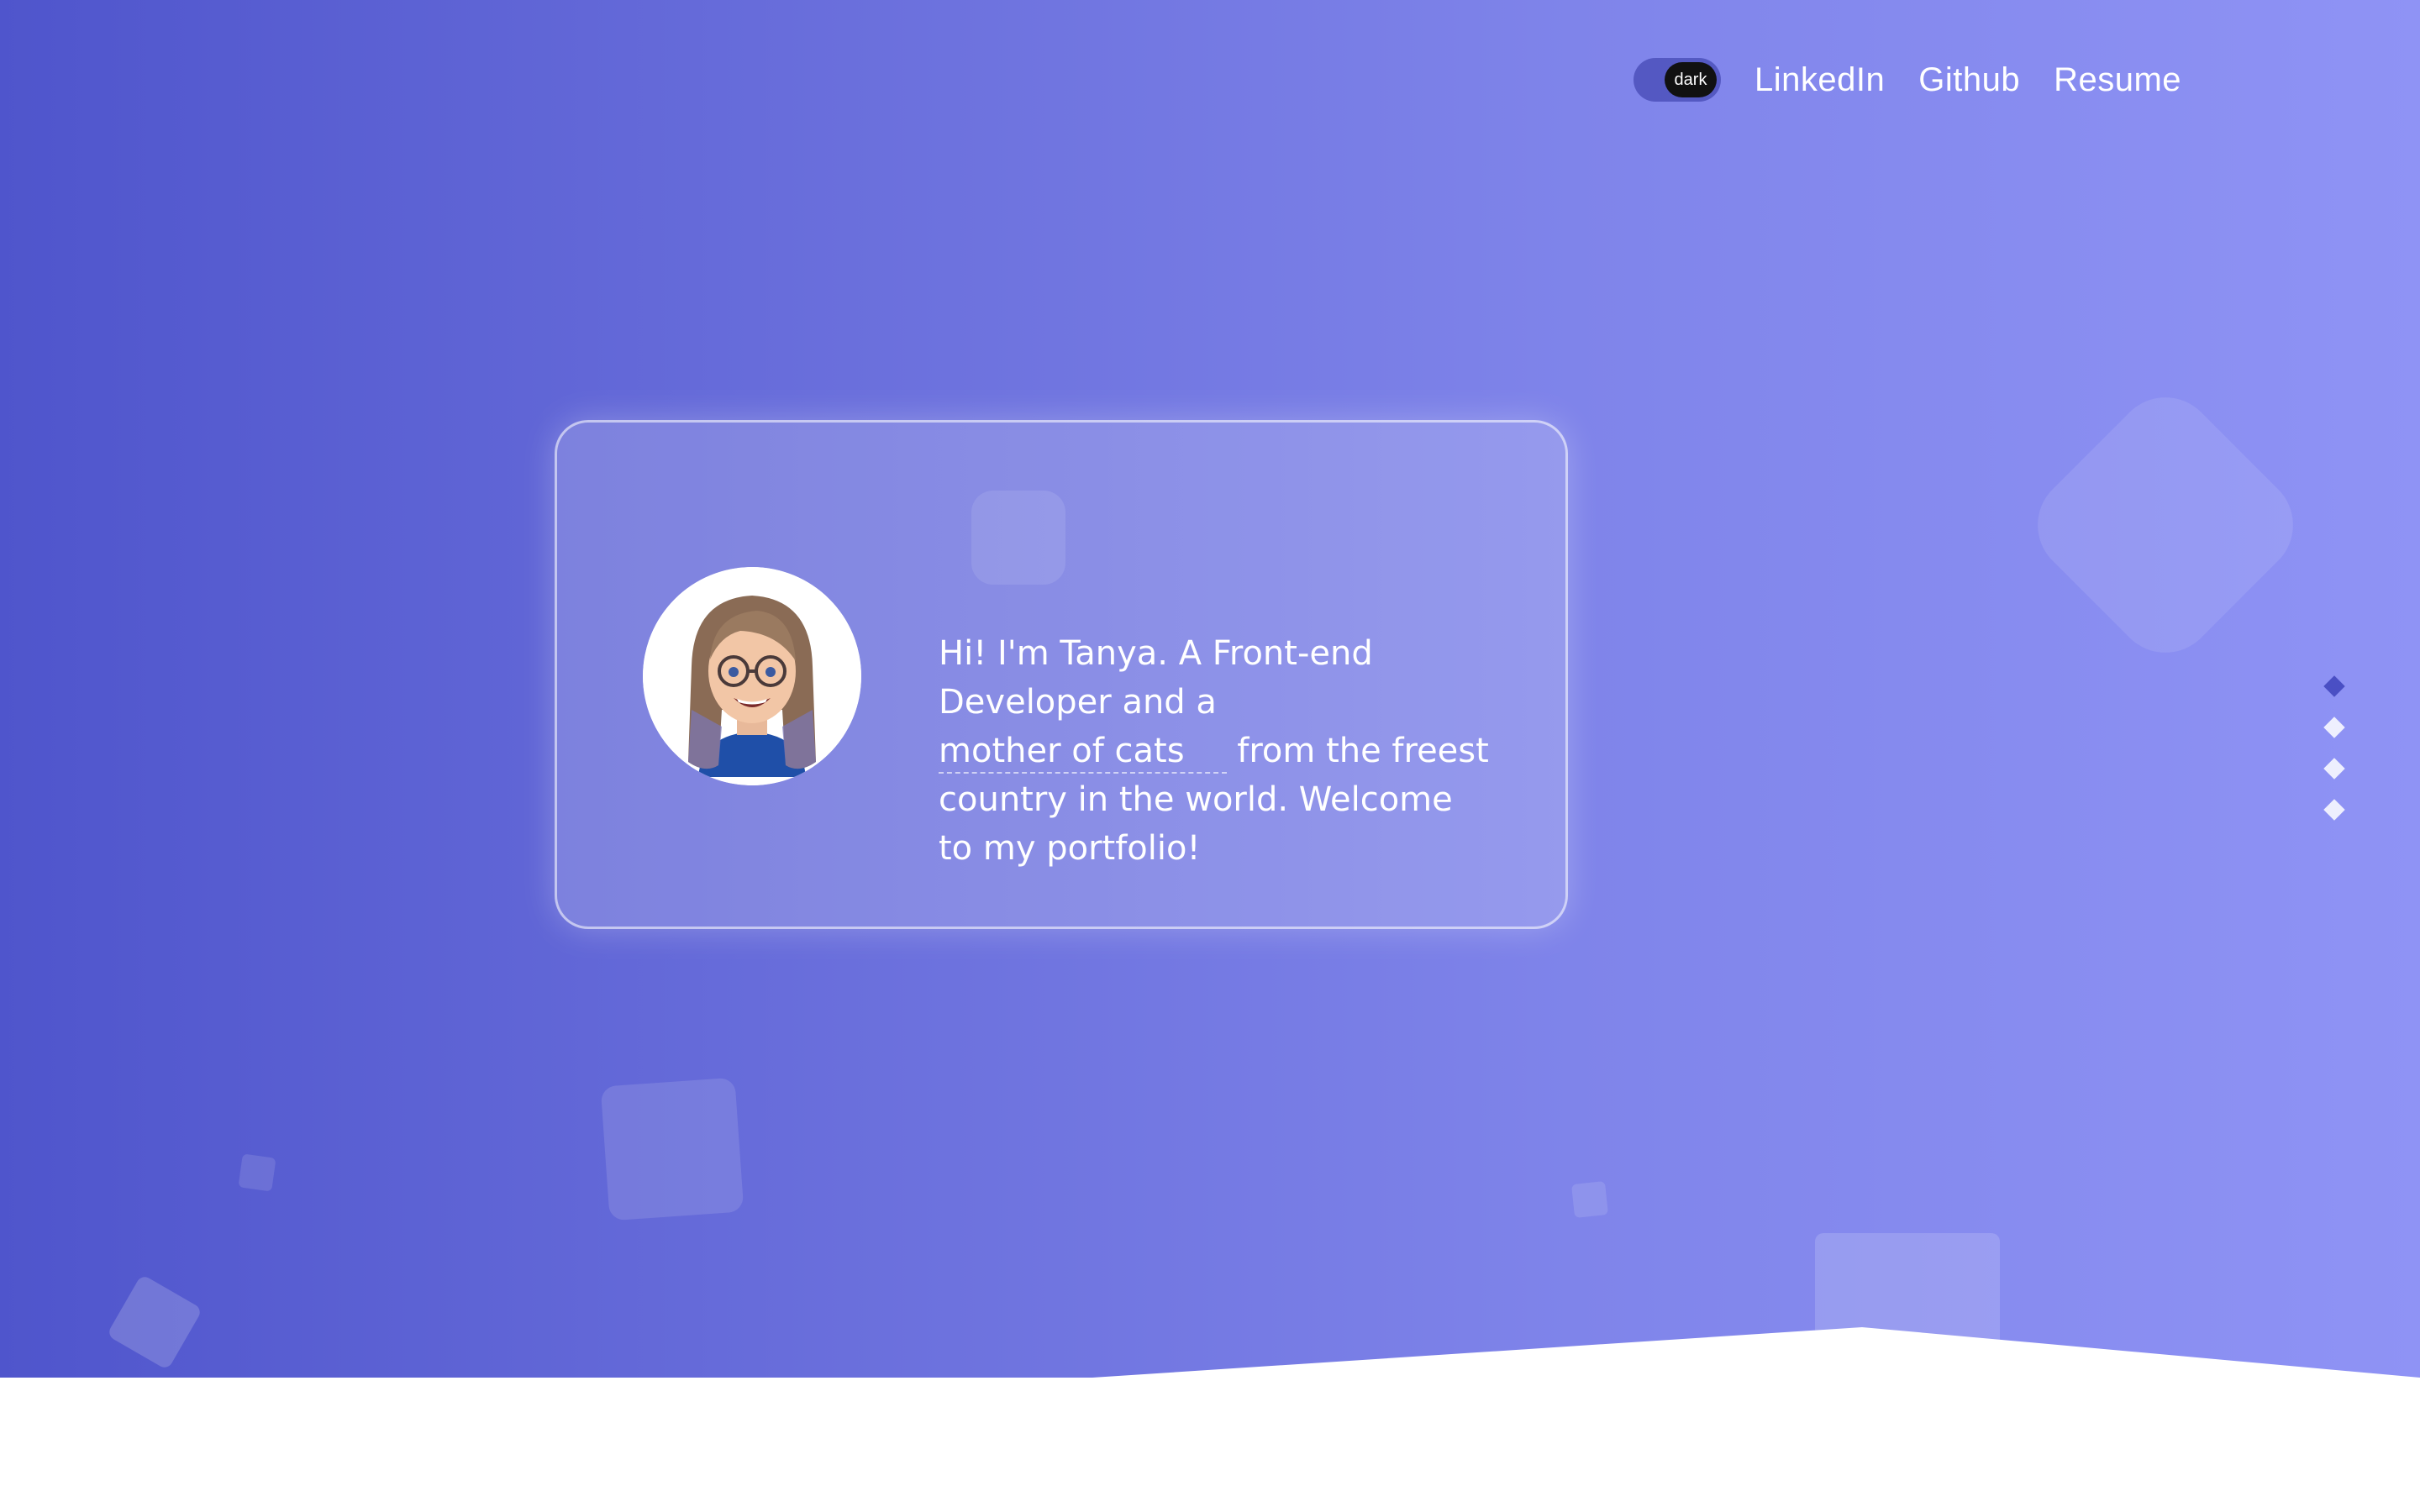 This screenshot has width=2420, height=1512. I want to click on nav-link-resume: Resume, so click(2117, 80).